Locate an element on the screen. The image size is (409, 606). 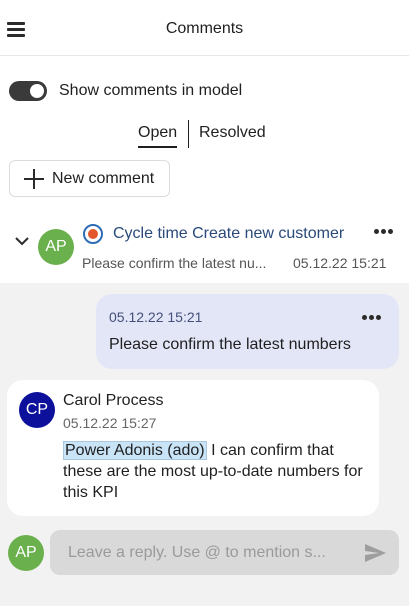
tab-open: Open is located at coordinates (158, 136).